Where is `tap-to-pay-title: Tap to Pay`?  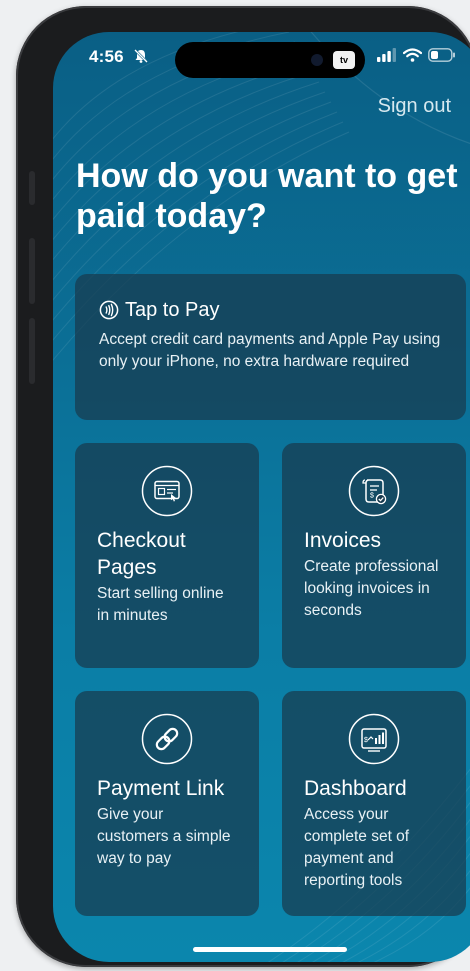
tap-to-pay-title: Tap to Pay is located at coordinates (172, 310).